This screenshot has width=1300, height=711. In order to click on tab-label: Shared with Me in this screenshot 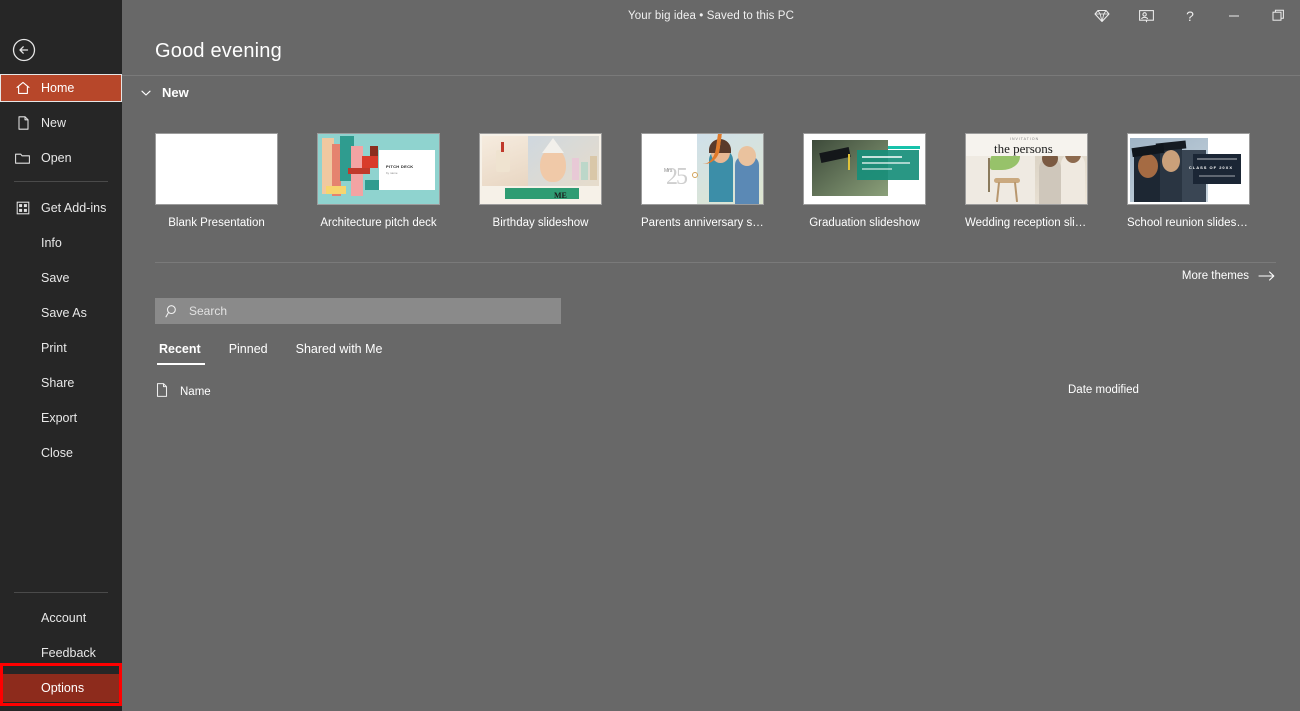, I will do `click(339, 349)`.